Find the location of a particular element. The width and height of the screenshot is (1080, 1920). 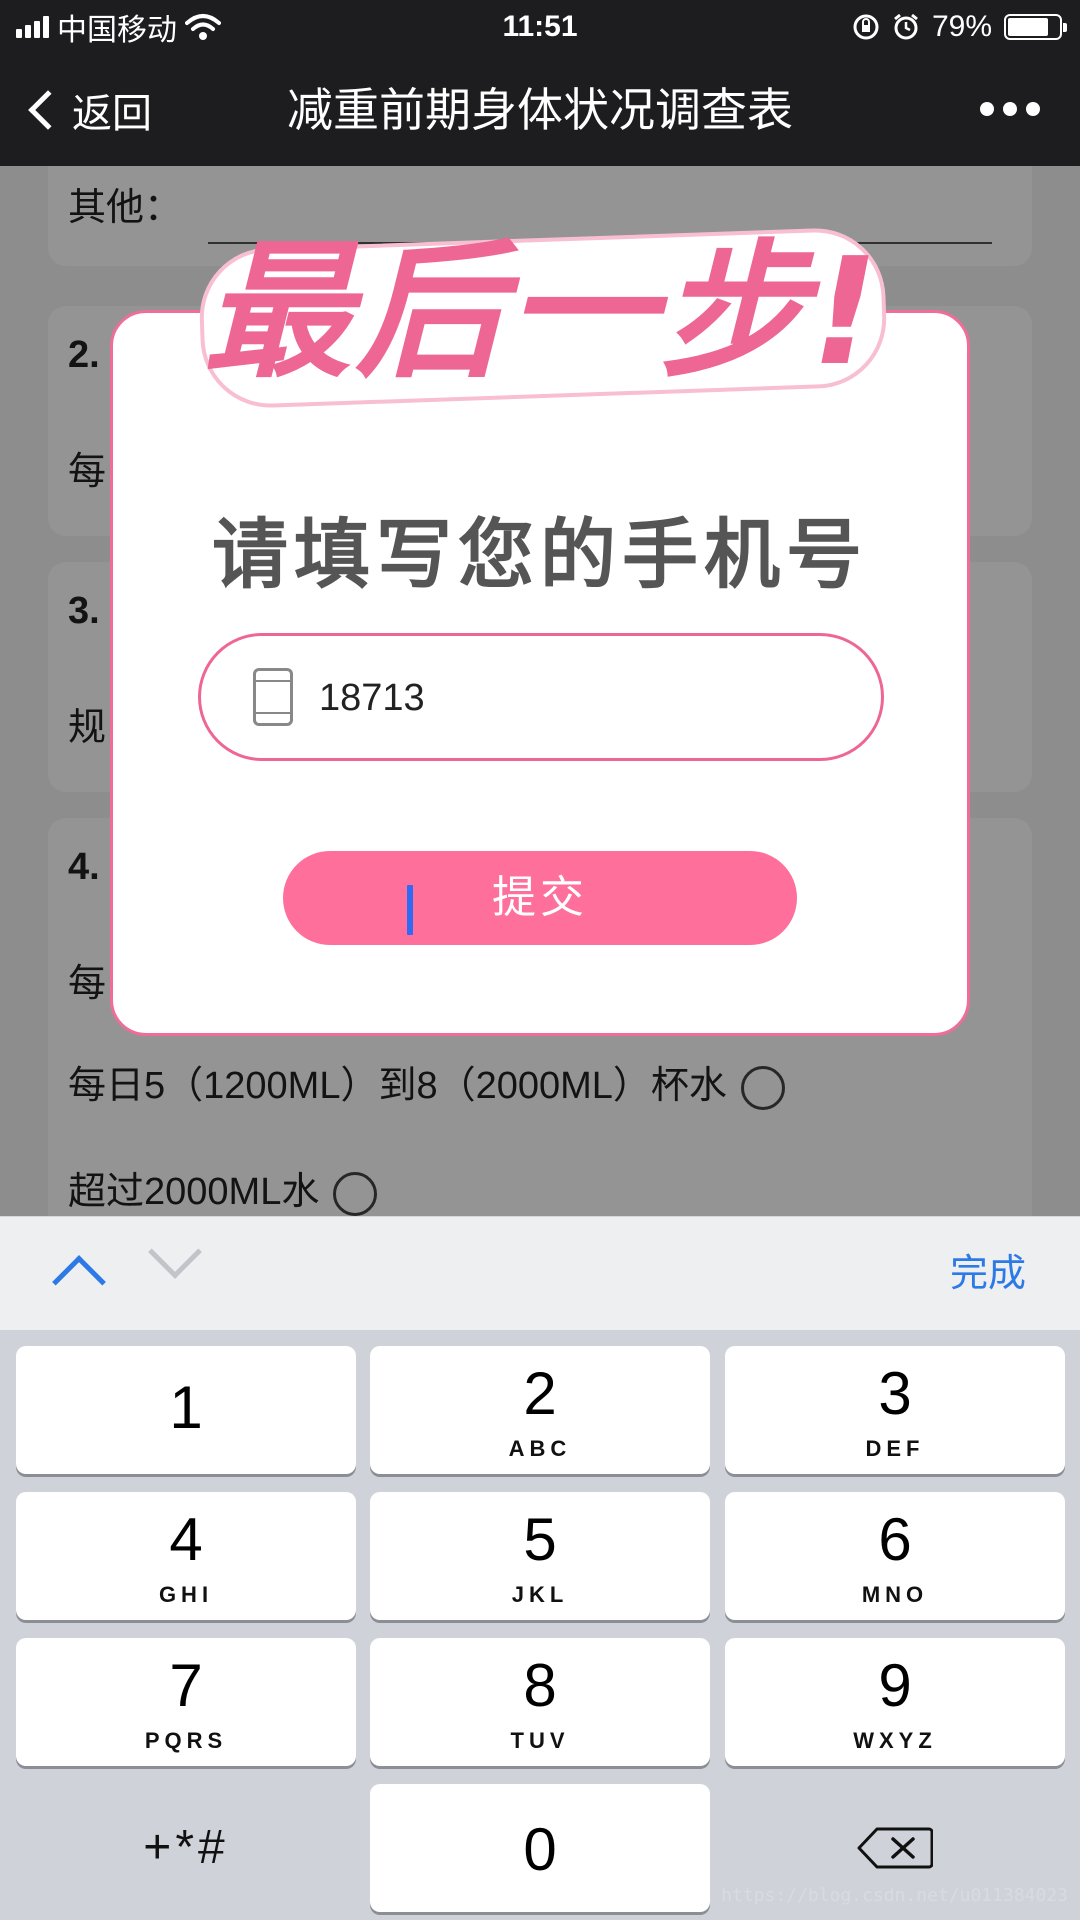

text-cursor is located at coordinates (410, 910).